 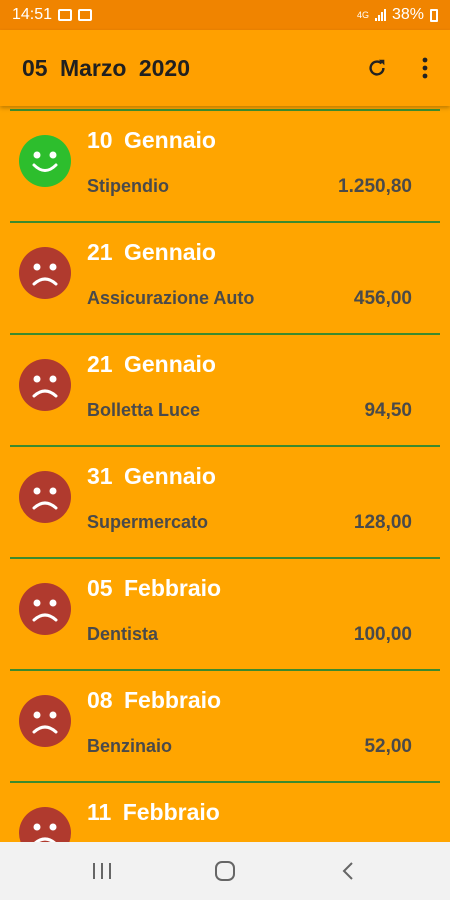 What do you see at coordinates (32, 14) in the screenshot?
I see `status-time: 14:51` at bounding box center [32, 14].